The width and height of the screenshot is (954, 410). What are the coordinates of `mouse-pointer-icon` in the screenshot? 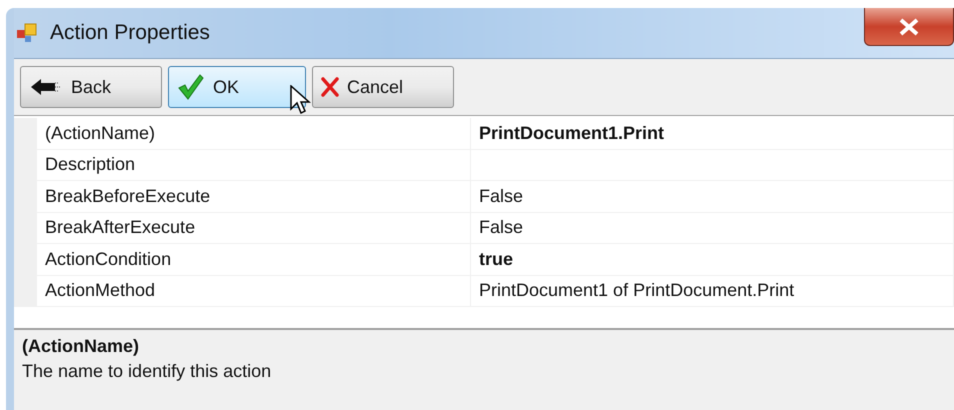 It's located at (301, 100).